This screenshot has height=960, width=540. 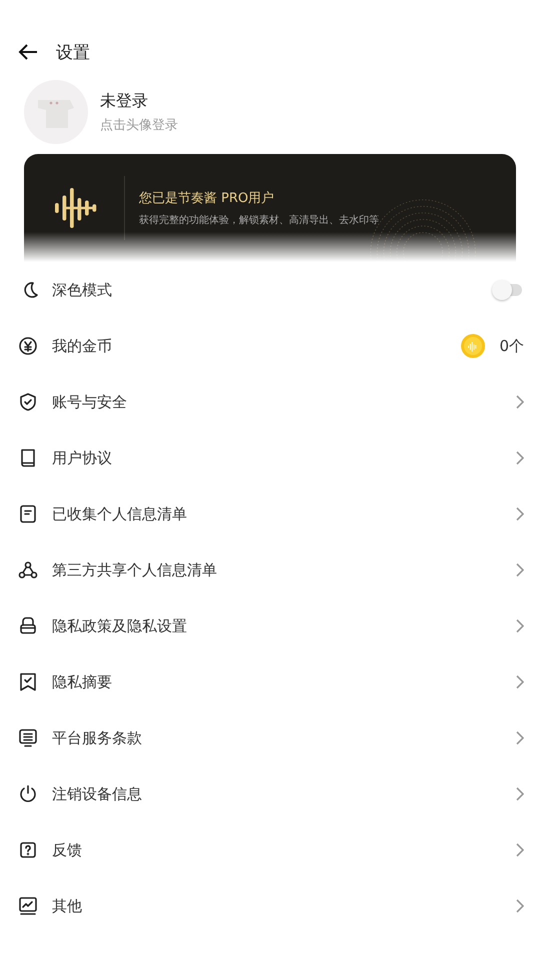 I want to click on settings-row: 其他, so click(x=270, y=906).